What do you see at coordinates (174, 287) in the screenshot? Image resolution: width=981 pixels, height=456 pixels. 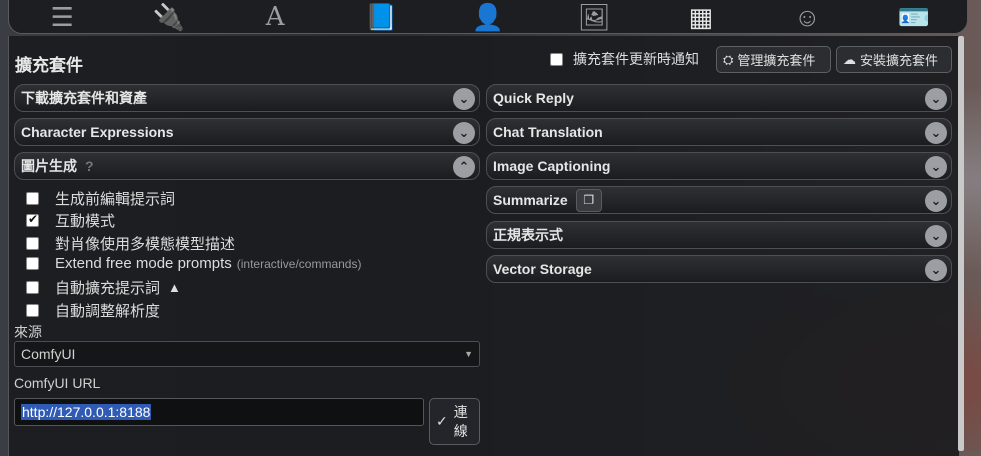 I see `warning-icon: ▲` at bounding box center [174, 287].